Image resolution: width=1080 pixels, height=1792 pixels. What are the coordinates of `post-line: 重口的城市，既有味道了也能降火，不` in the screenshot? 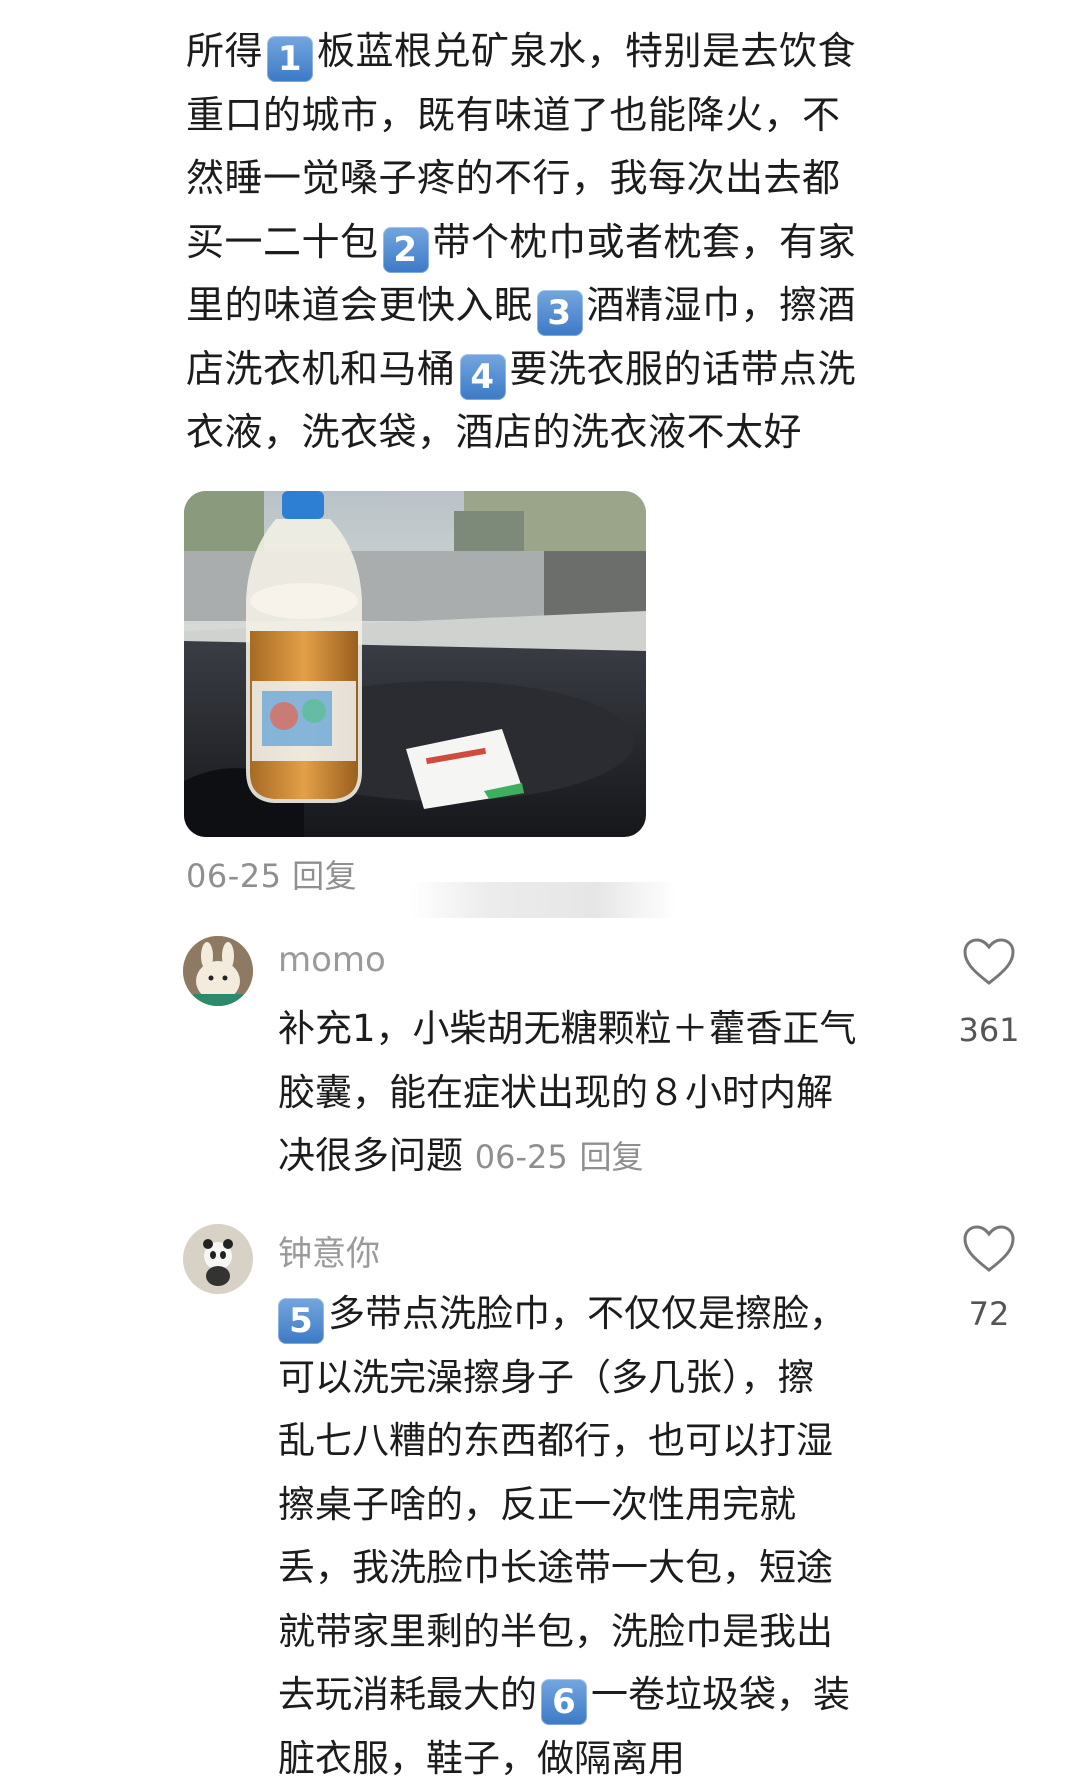 It's located at (513, 114).